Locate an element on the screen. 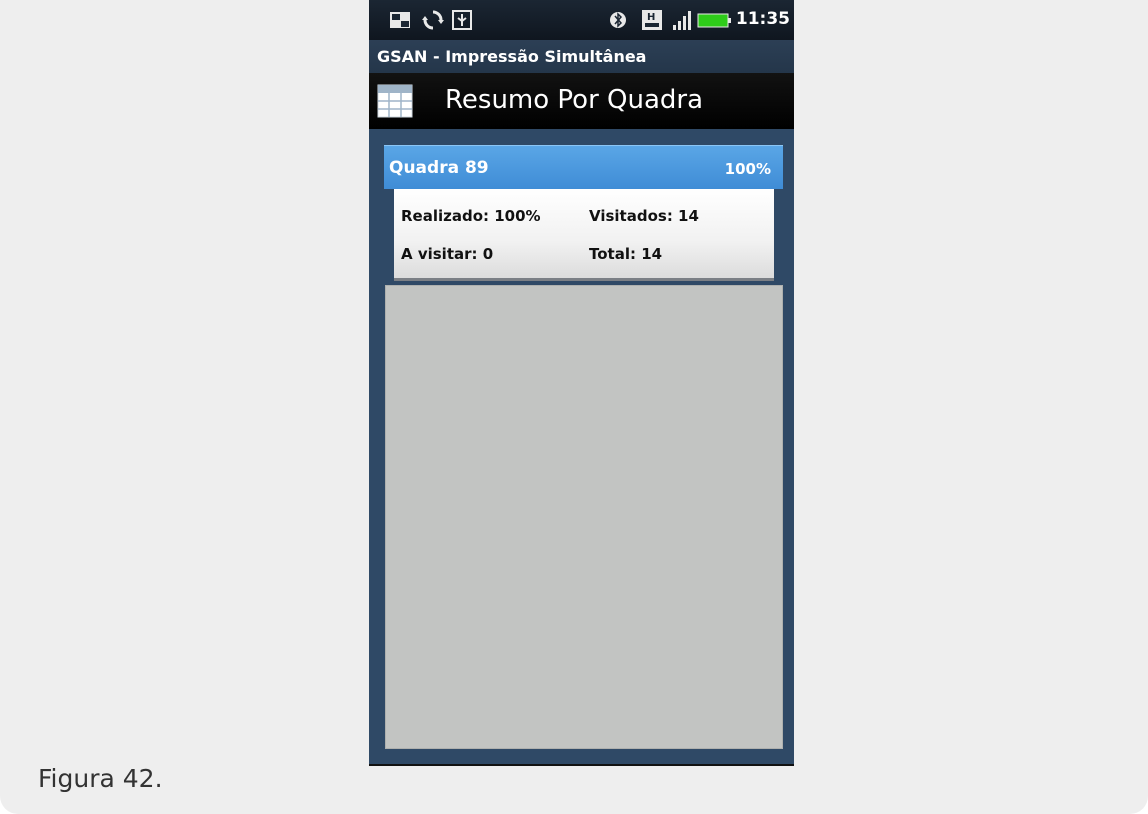 The width and height of the screenshot is (1148, 814). stat-a-visitar: A visitar: 0 is located at coordinates (447, 254).